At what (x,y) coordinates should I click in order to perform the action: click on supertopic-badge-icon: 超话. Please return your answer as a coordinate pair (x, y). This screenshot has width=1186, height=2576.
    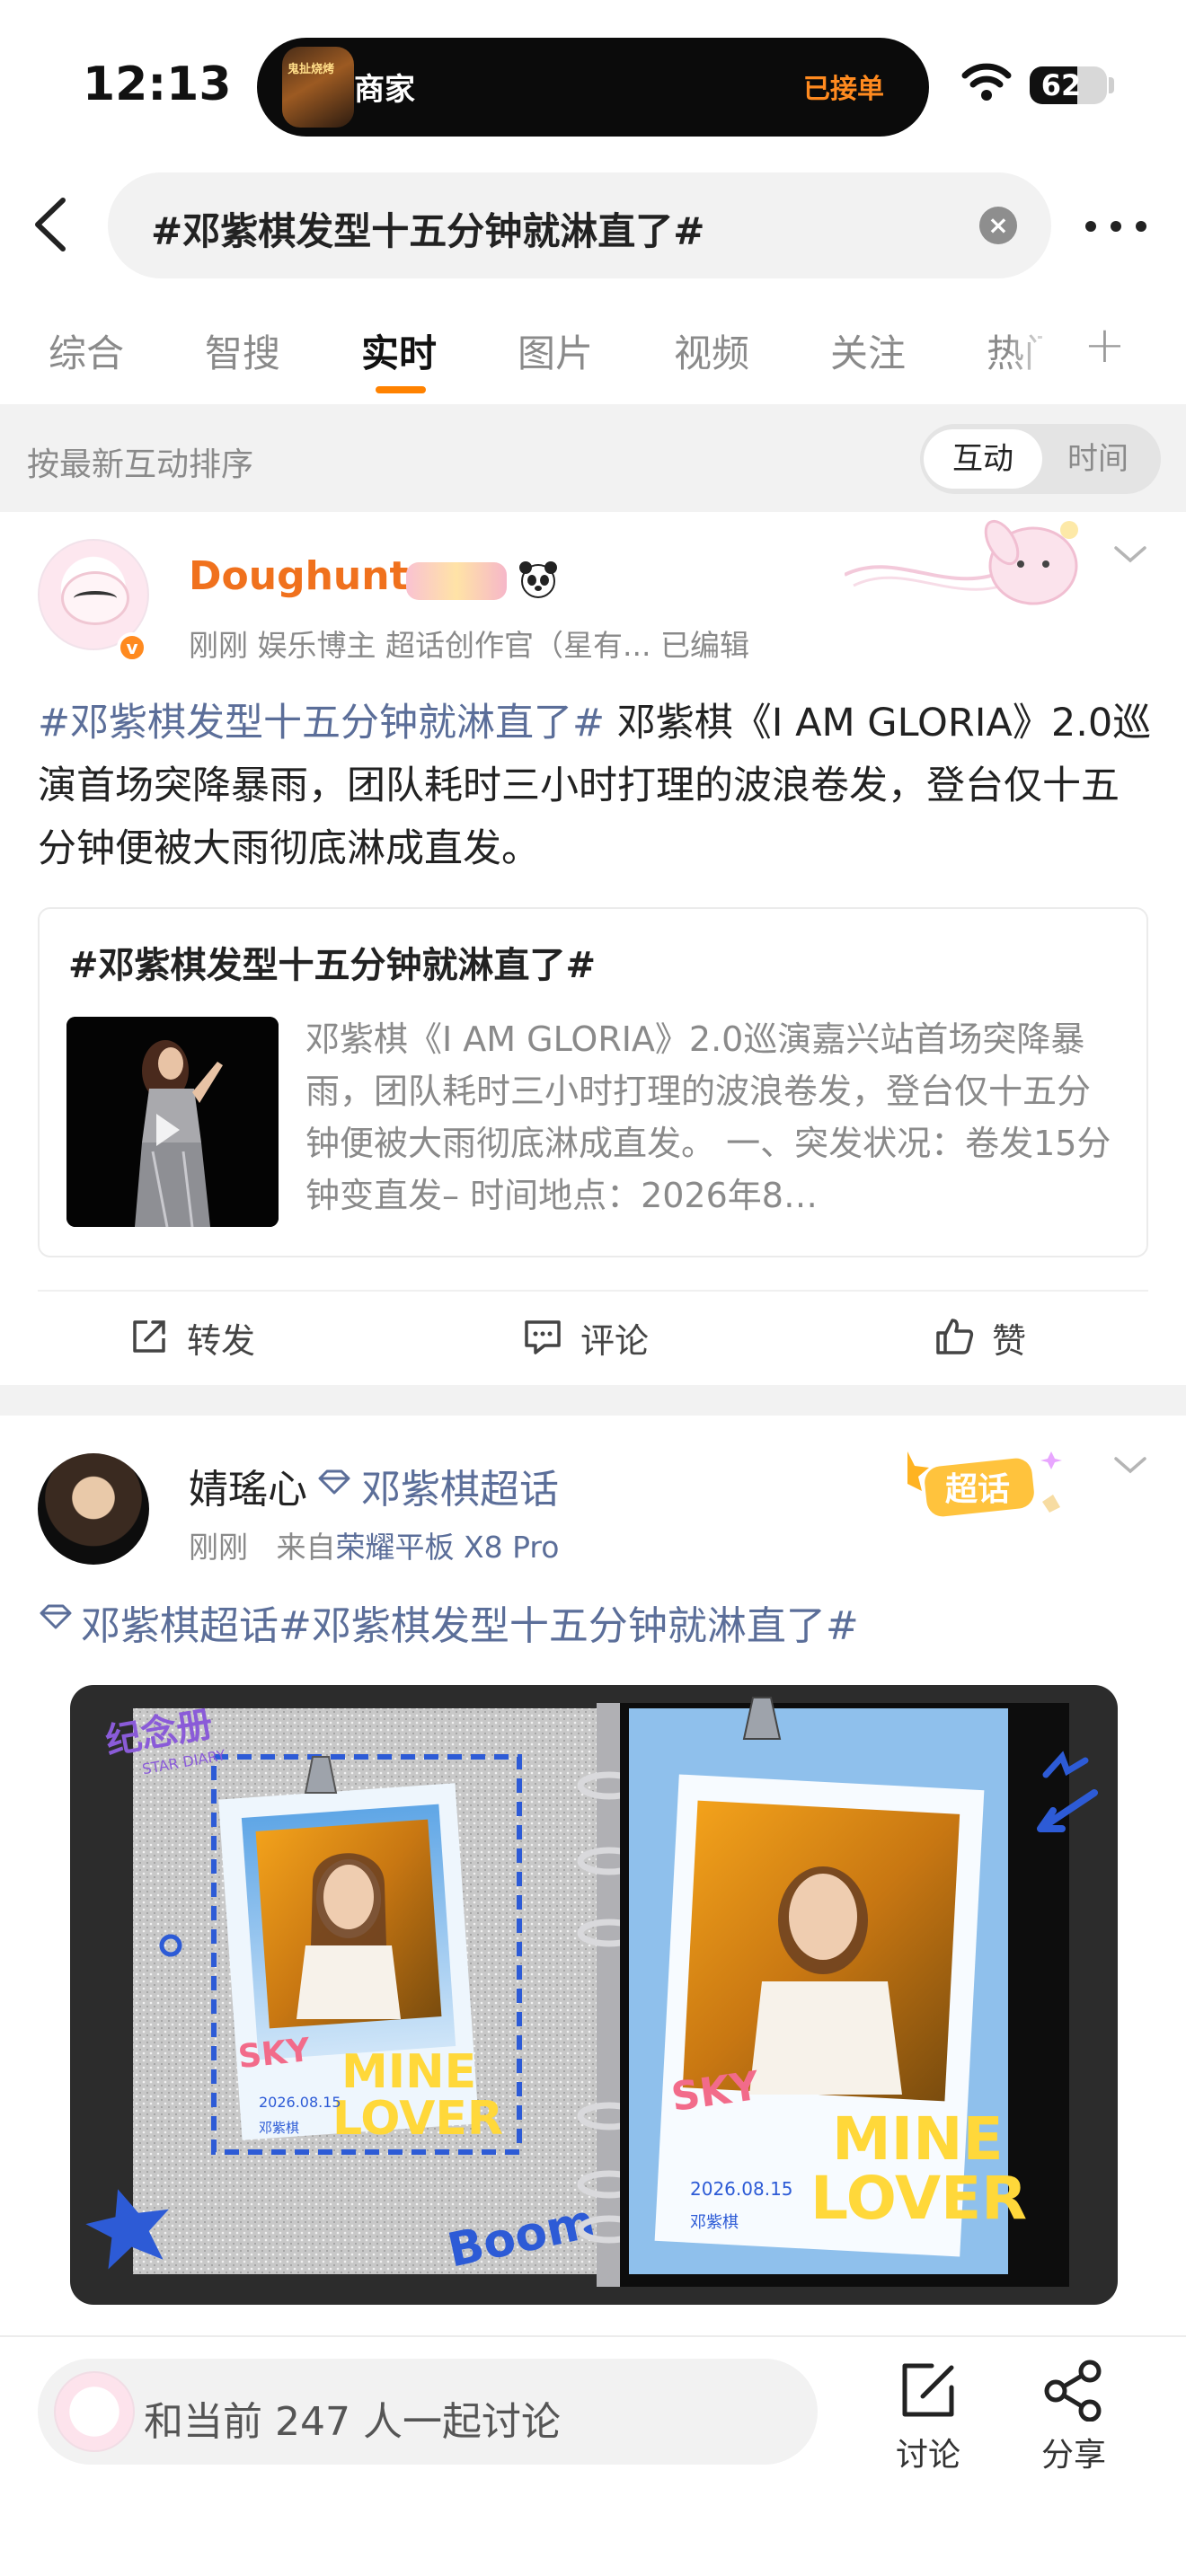
    Looking at the image, I should click on (984, 1484).